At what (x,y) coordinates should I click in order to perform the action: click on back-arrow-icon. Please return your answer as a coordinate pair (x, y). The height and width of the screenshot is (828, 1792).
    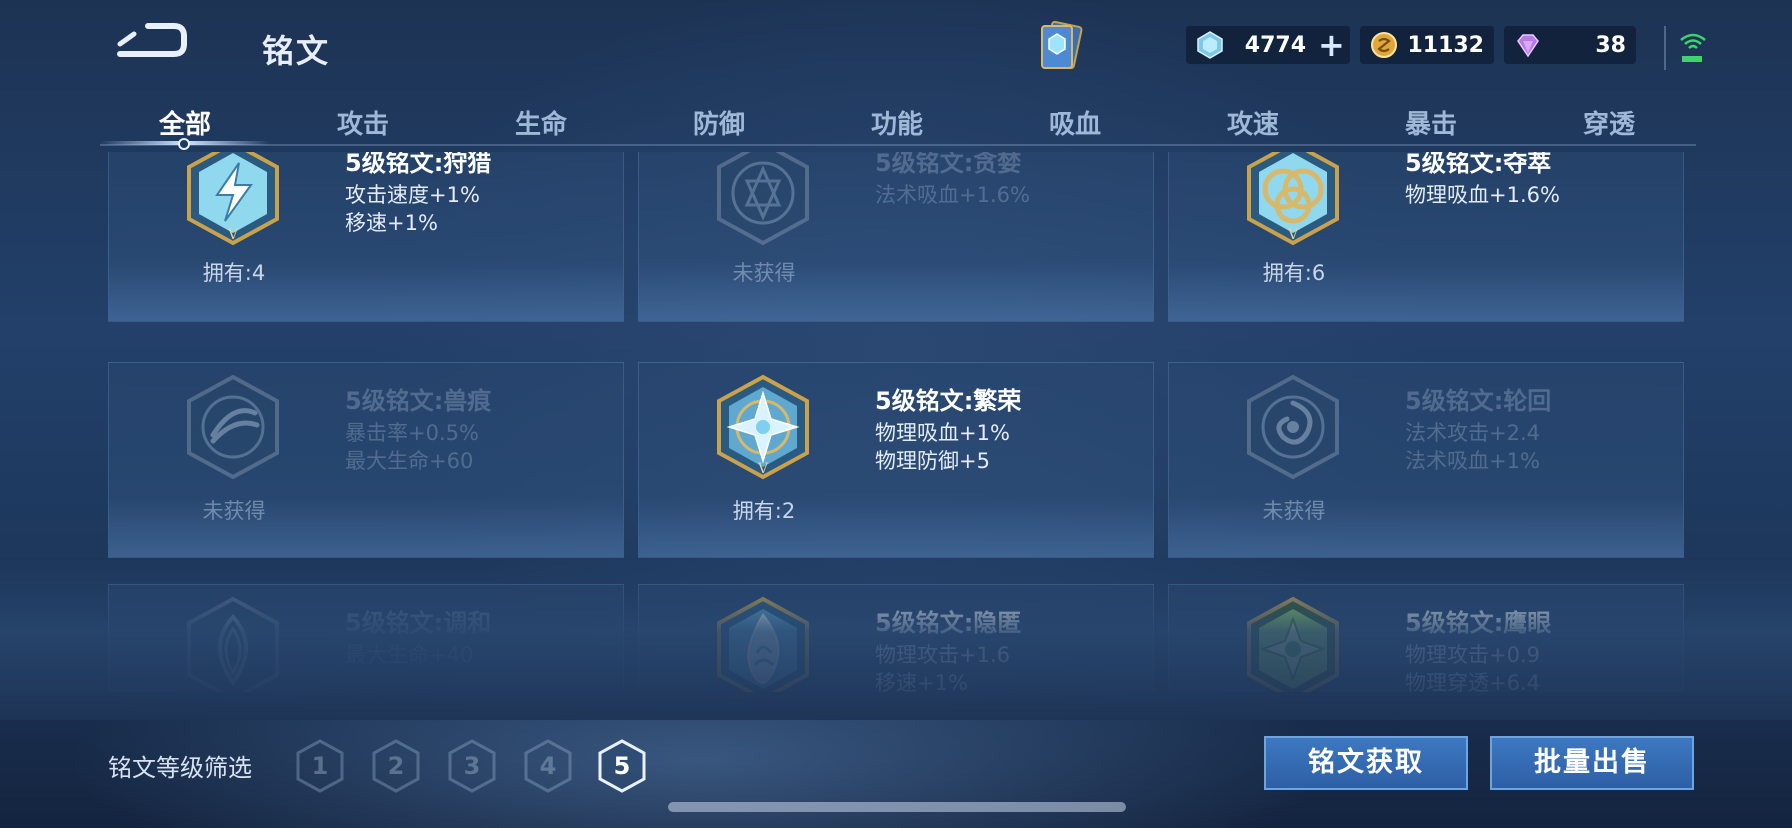
    Looking at the image, I should click on (150, 42).